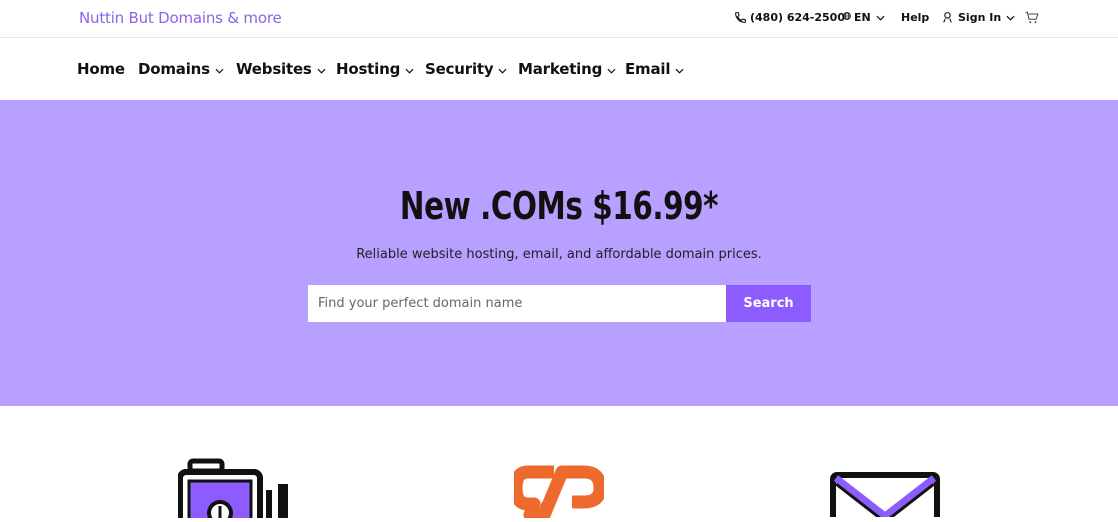 Image resolution: width=1118 pixels, height=522 pixels. What do you see at coordinates (559, 206) in the screenshot?
I see `hero-title: New .COMs $16.99*` at bounding box center [559, 206].